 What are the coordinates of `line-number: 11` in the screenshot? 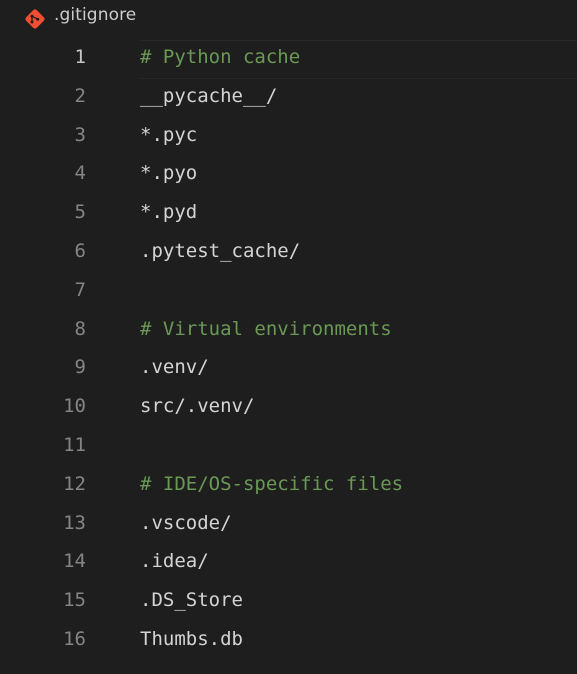 It's located at (74, 444).